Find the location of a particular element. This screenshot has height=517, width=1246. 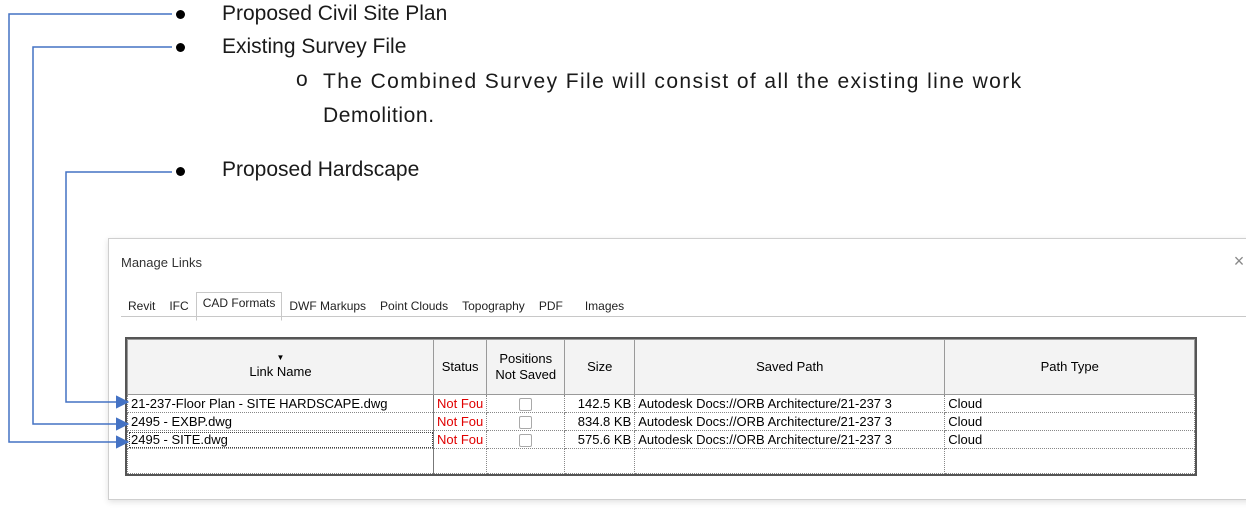

annotation-connectors is located at coordinates (90, 231).